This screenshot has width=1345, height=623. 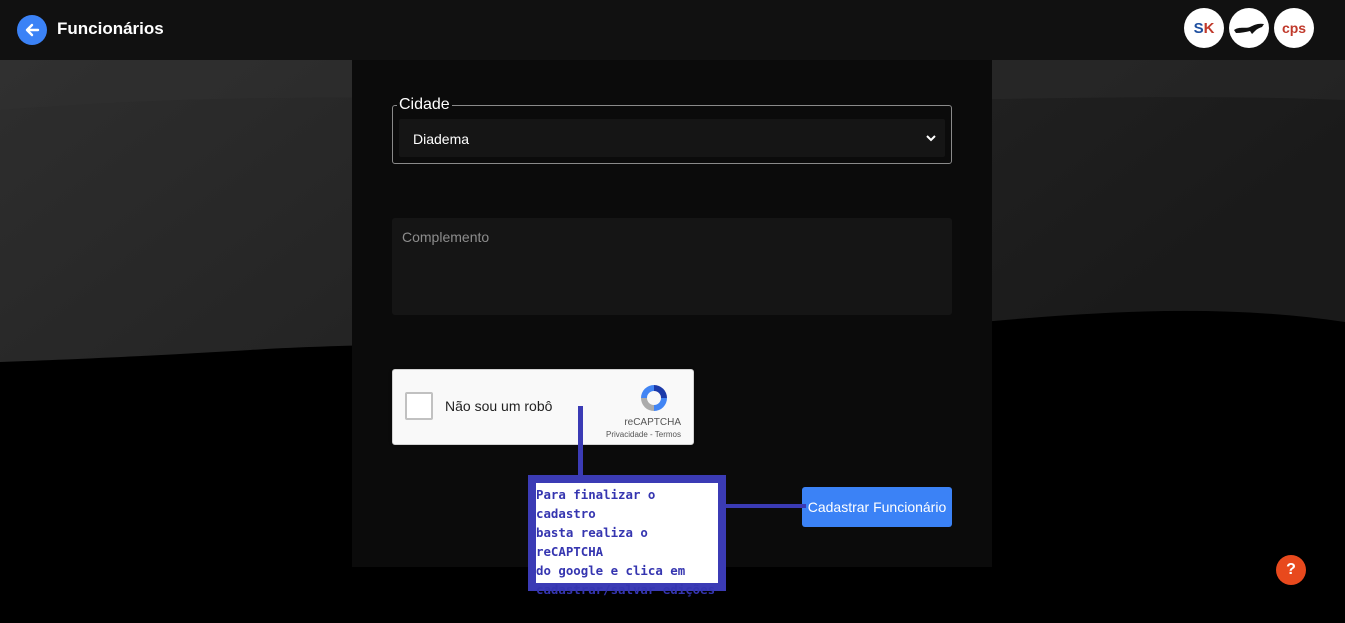 I want to click on page-title: Funcionários, so click(x=110, y=28).